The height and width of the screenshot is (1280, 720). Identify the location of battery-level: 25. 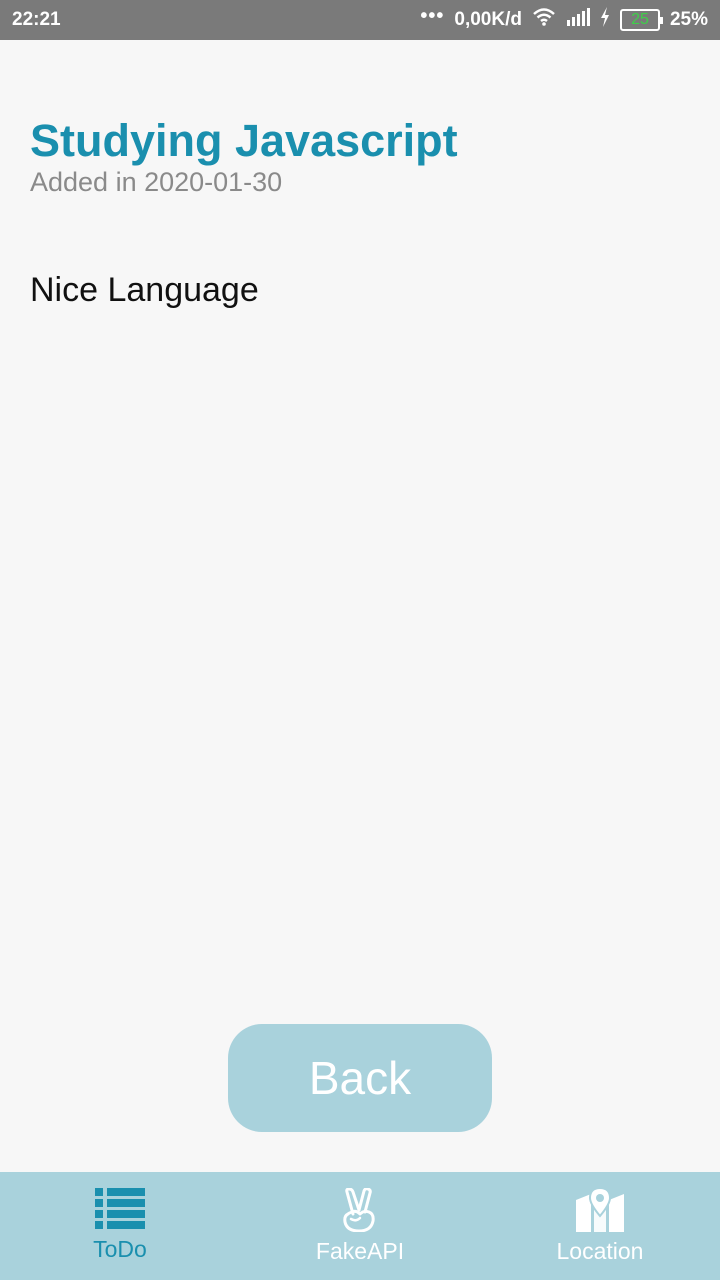
(640, 19).